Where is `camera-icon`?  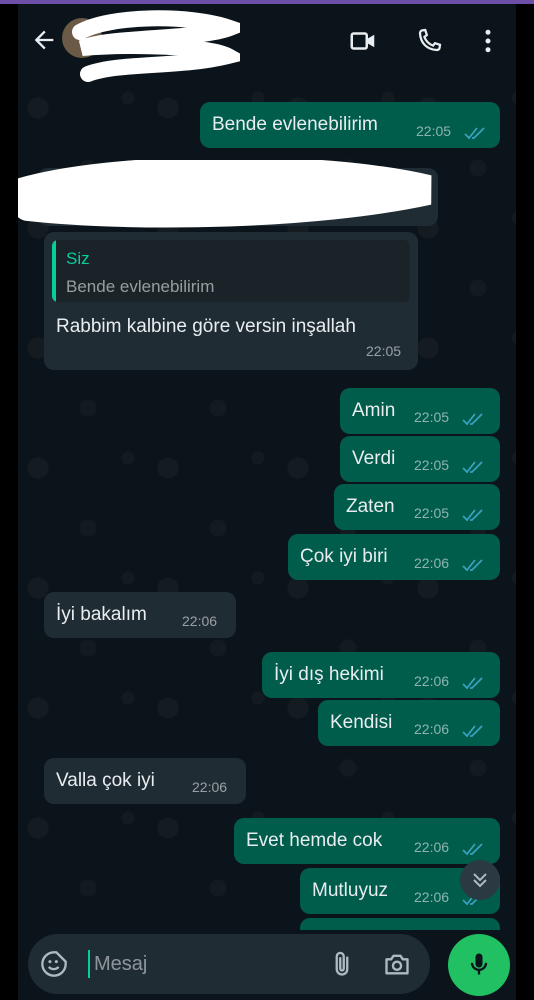 camera-icon is located at coordinates (397, 964).